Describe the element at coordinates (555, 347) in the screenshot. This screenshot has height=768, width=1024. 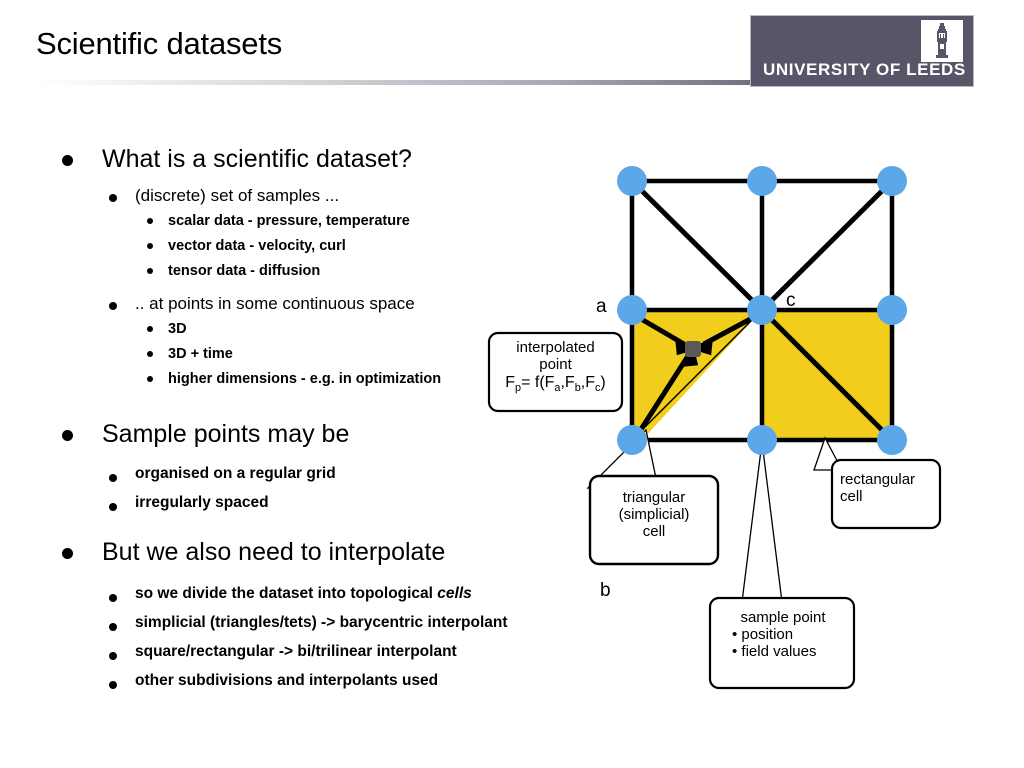
I see `callout-line: interpolated` at that location.